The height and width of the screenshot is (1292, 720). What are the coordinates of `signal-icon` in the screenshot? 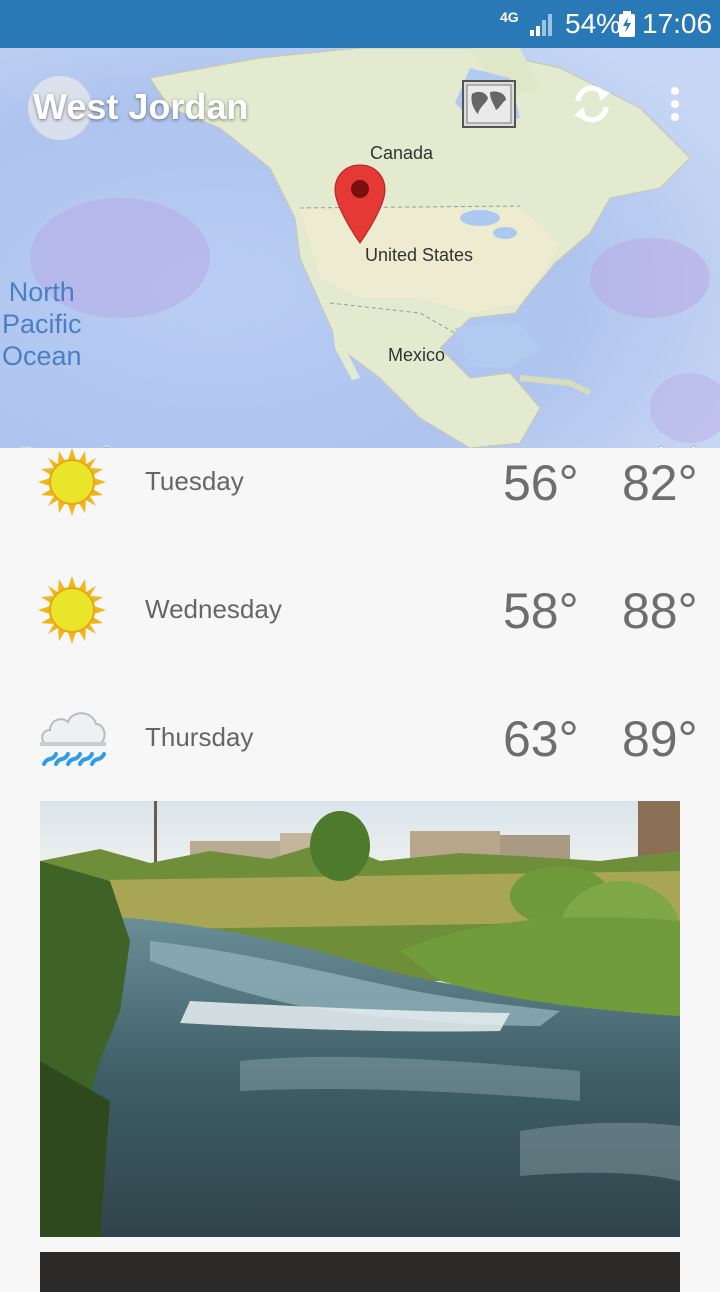 It's located at (541, 25).